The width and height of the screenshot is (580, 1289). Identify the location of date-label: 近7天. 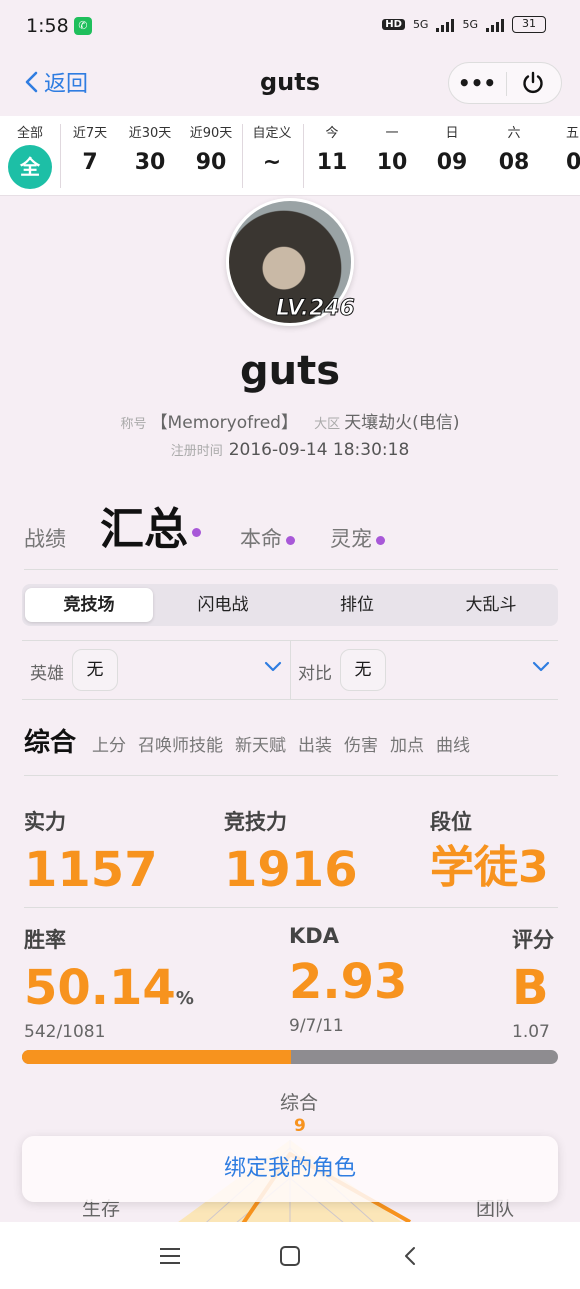
(90, 133).